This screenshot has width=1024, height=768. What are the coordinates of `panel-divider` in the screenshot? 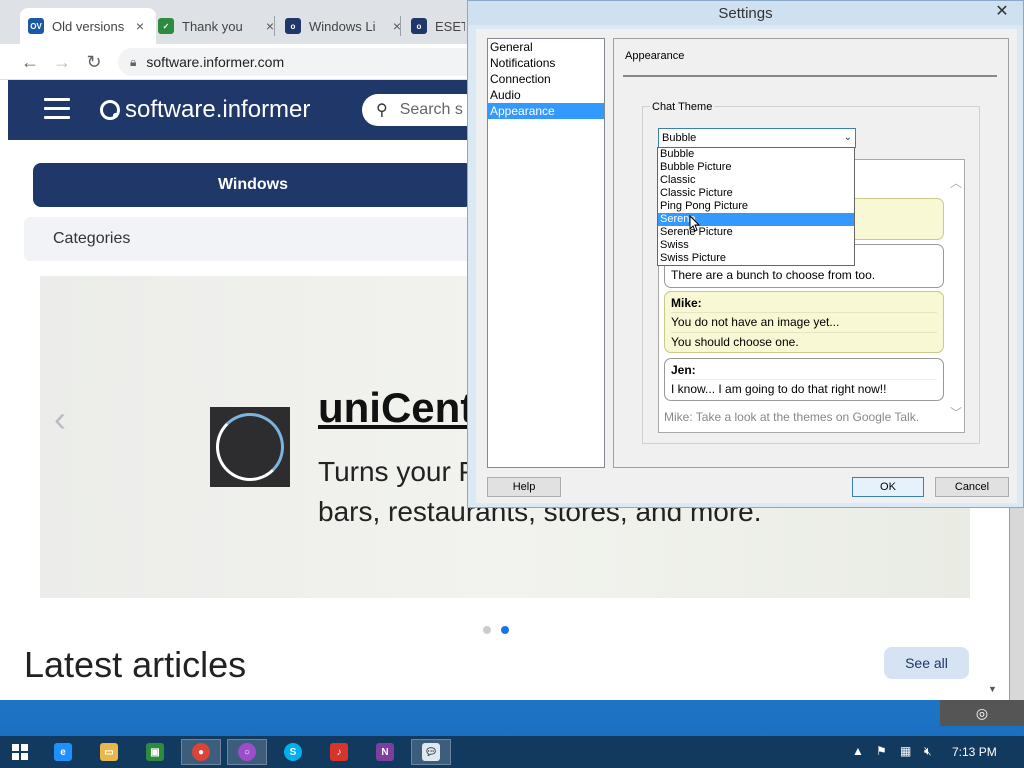 It's located at (810, 76).